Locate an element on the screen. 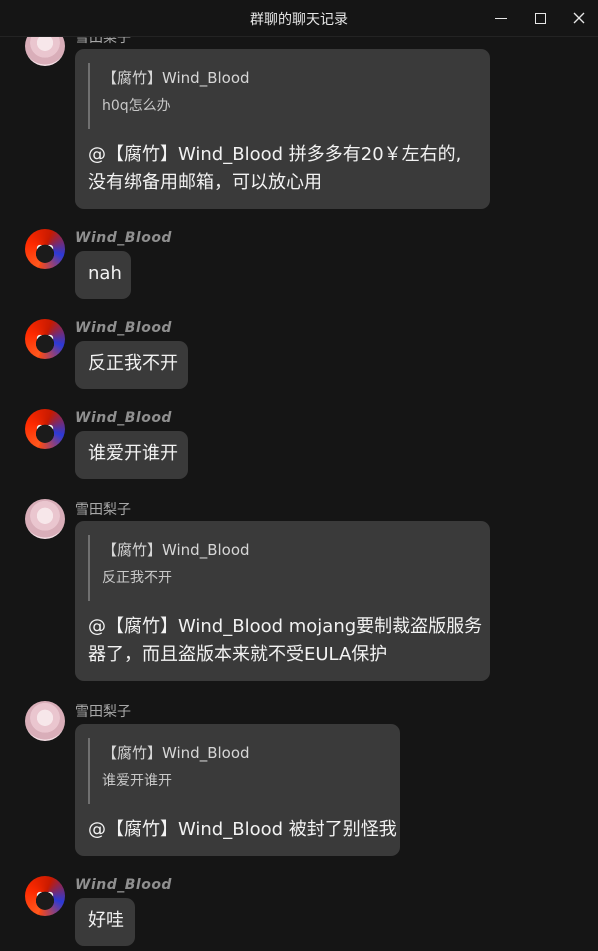  close-button is located at coordinates (579, 18).